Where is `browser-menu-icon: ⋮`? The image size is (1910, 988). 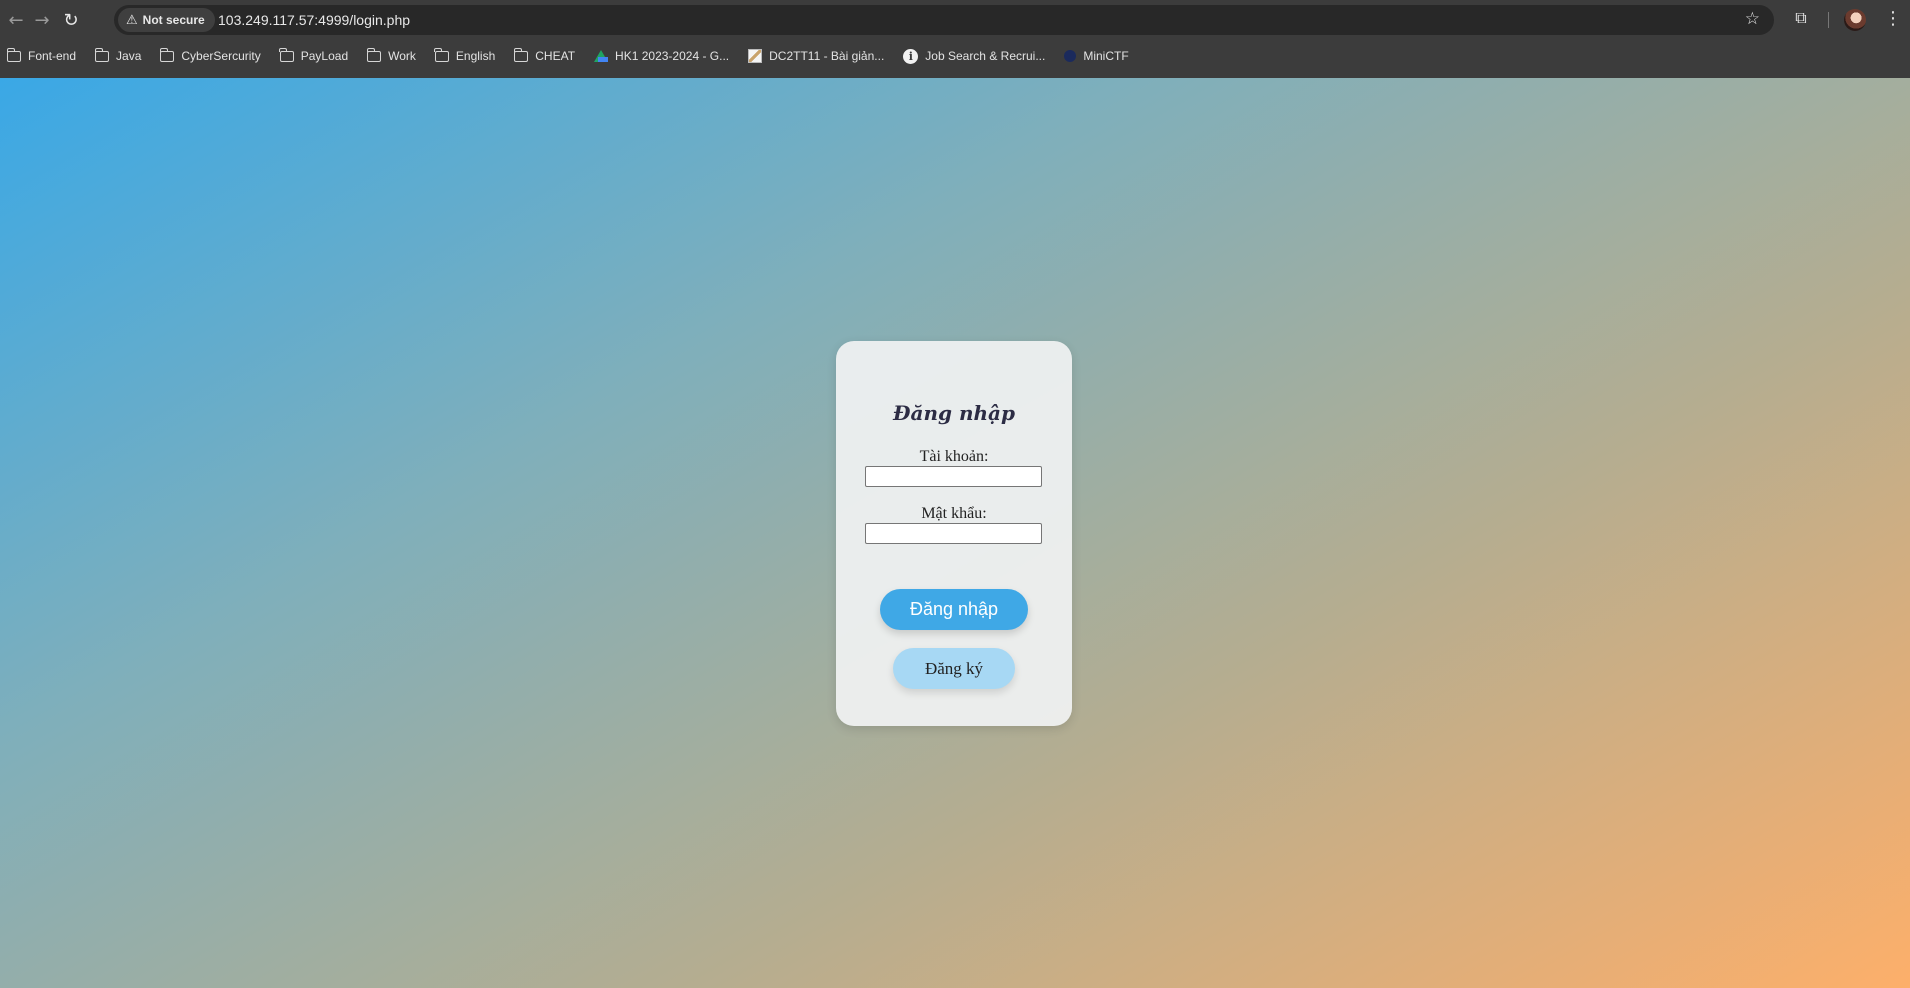
browser-menu-icon: ⋮ is located at coordinates (1893, 20).